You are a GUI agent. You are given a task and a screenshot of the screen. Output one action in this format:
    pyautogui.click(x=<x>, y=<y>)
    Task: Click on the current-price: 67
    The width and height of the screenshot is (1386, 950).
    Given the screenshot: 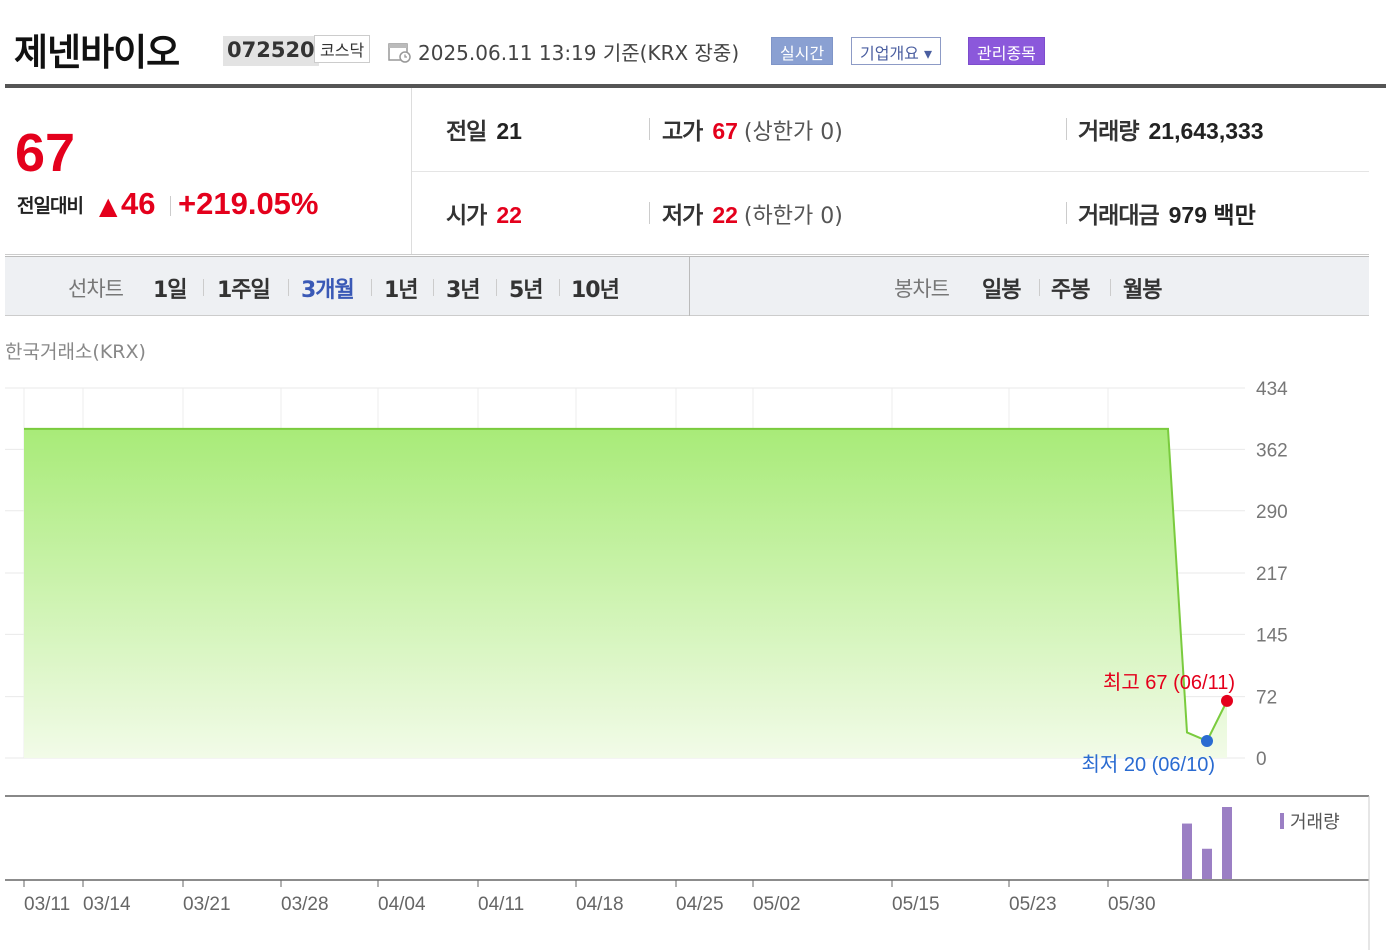 What is the action you would take?
    pyautogui.click(x=45, y=153)
    